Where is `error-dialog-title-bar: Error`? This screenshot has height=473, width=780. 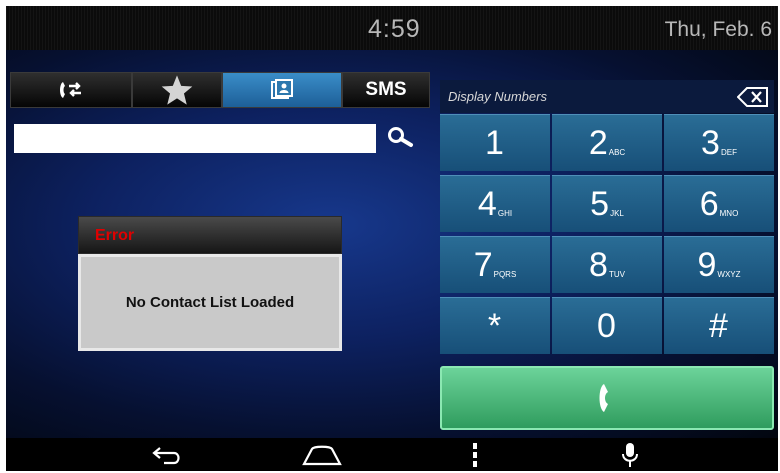
error-dialog-title-bar: Error is located at coordinates (210, 235).